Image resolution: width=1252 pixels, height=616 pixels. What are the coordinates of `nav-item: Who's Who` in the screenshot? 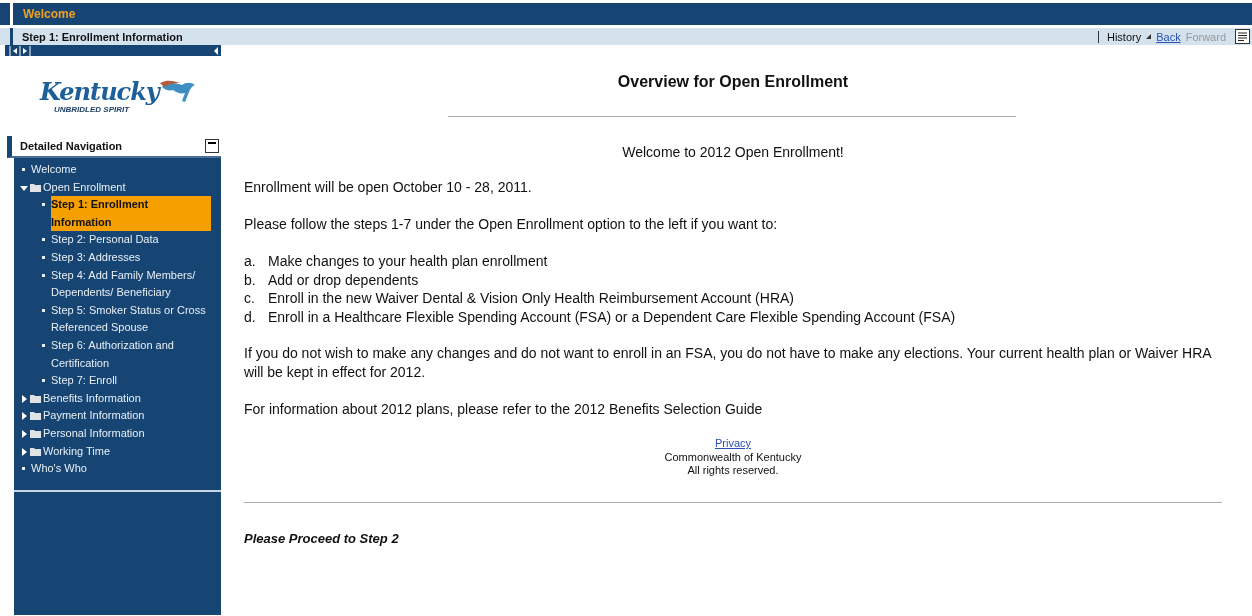 It's located at (59, 469).